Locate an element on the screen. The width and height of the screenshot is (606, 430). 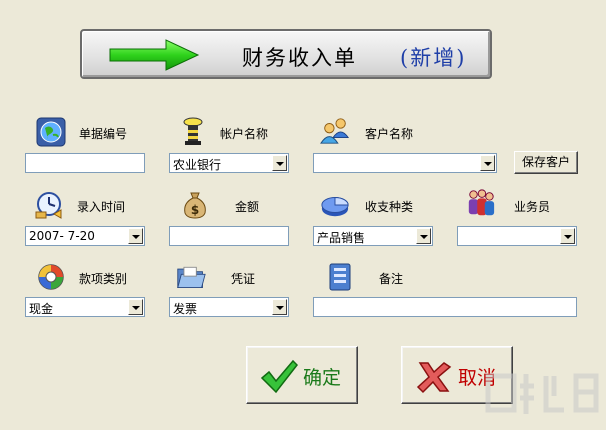
entry-time-label: 录入时间 is located at coordinates (101, 207).